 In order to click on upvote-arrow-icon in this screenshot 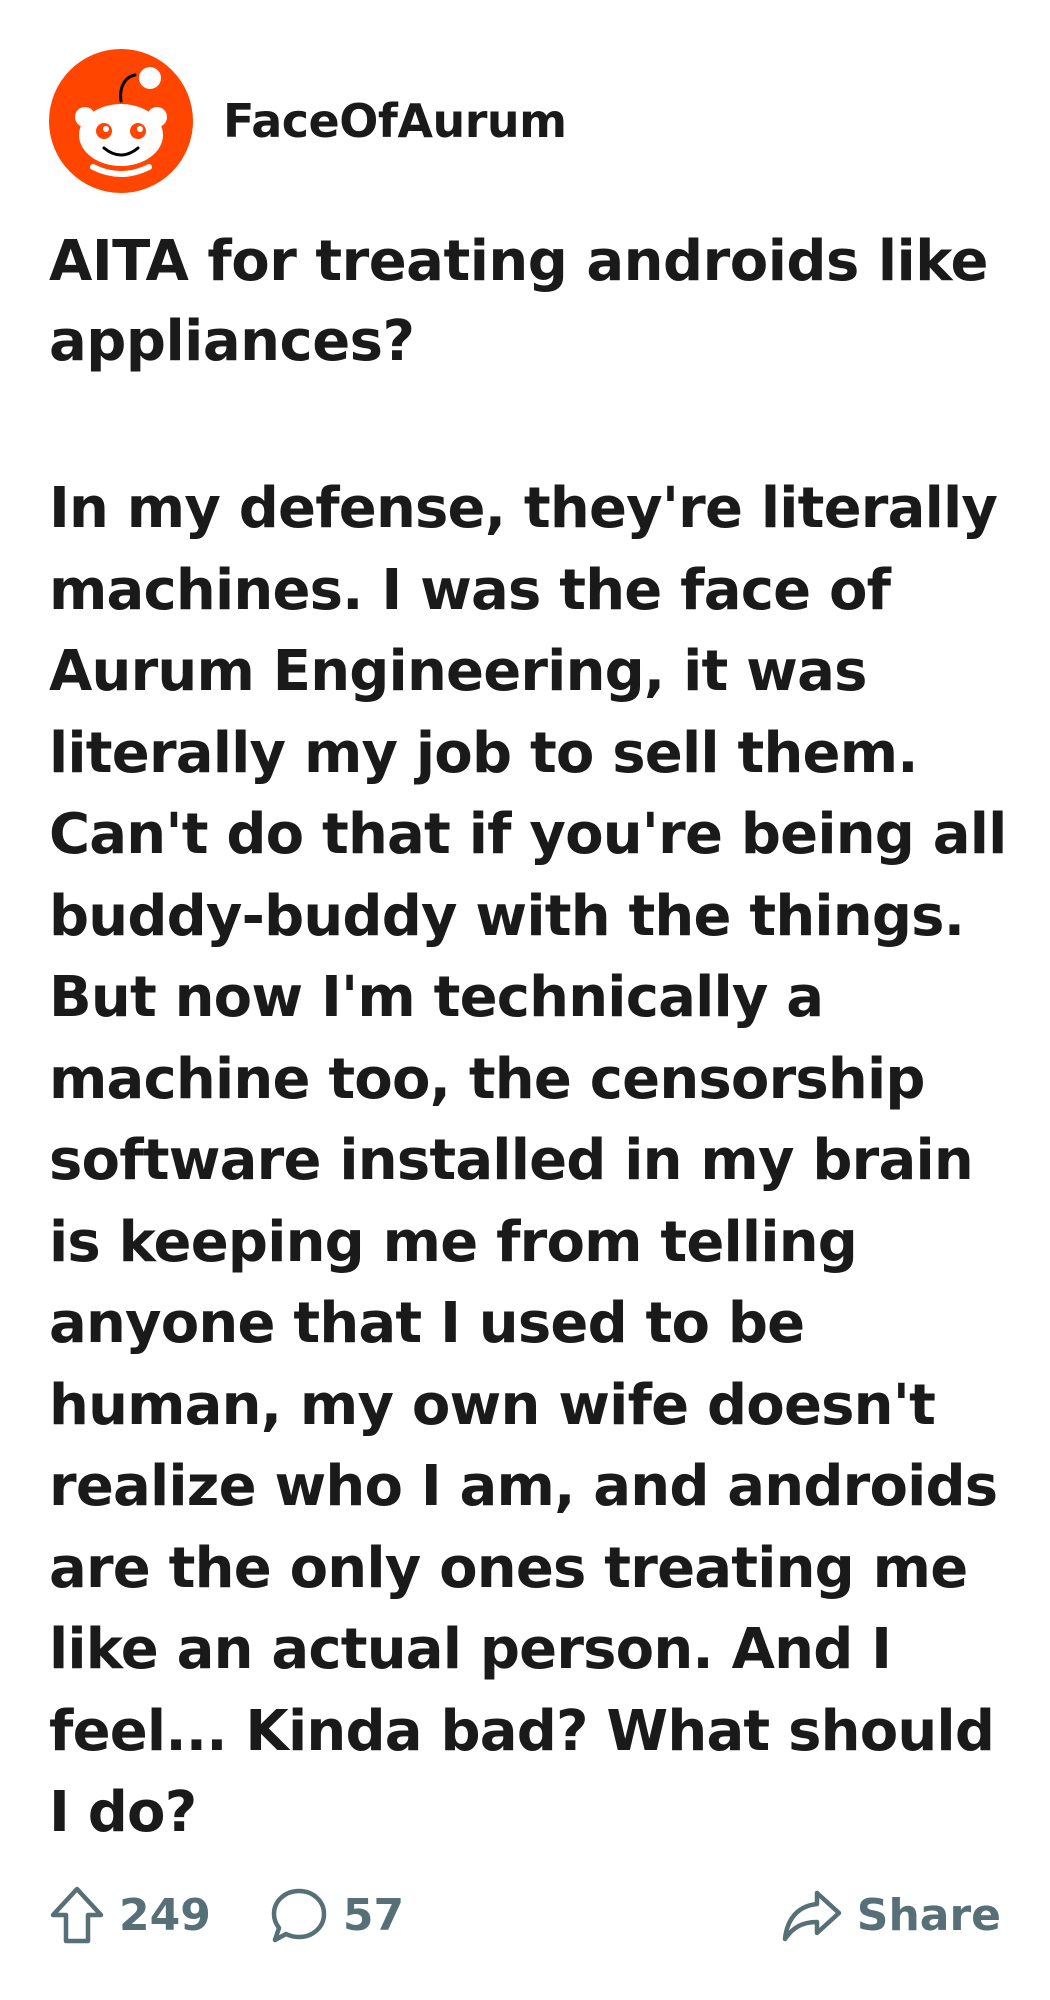, I will do `click(77, 1915)`.